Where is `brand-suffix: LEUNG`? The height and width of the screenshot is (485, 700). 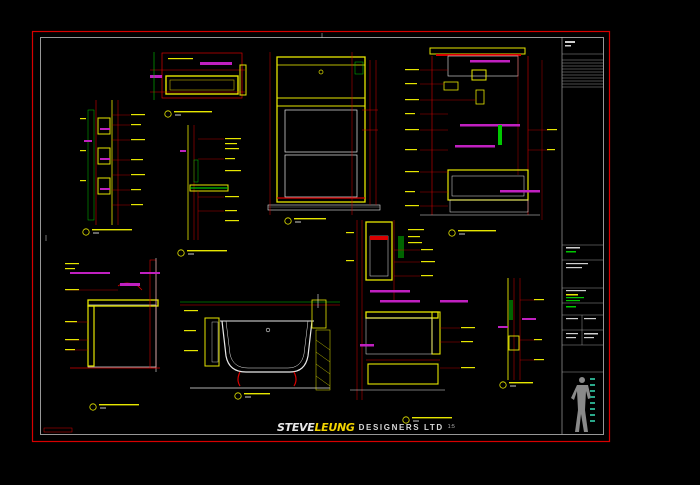 brand-suffix: LEUNG is located at coordinates (334, 427).